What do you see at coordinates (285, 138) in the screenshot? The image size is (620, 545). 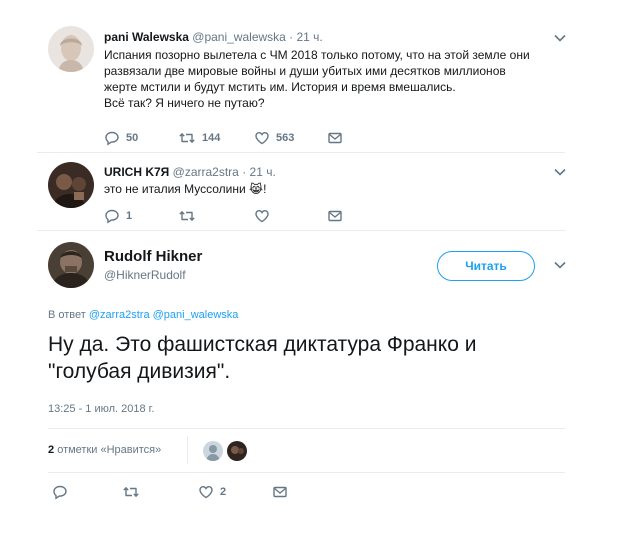 I see `like-count: 563` at bounding box center [285, 138].